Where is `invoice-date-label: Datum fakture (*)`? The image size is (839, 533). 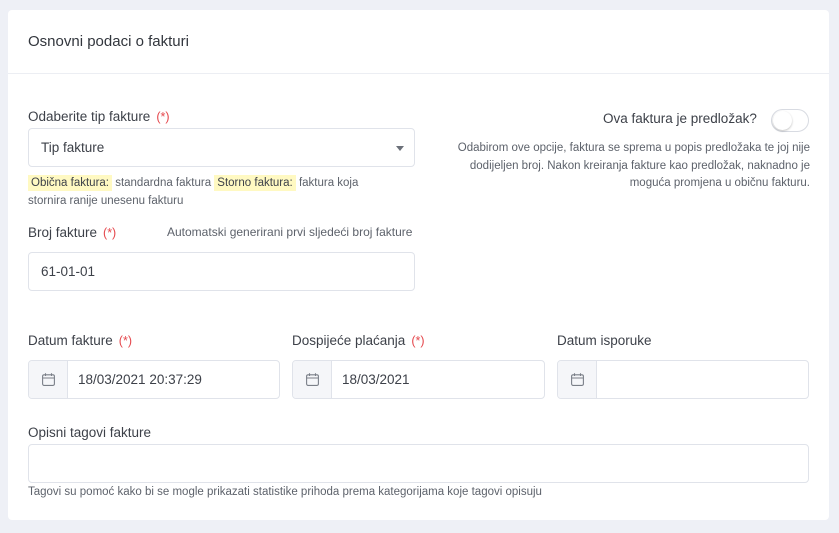 invoice-date-label: Datum fakture (*) is located at coordinates (80, 340).